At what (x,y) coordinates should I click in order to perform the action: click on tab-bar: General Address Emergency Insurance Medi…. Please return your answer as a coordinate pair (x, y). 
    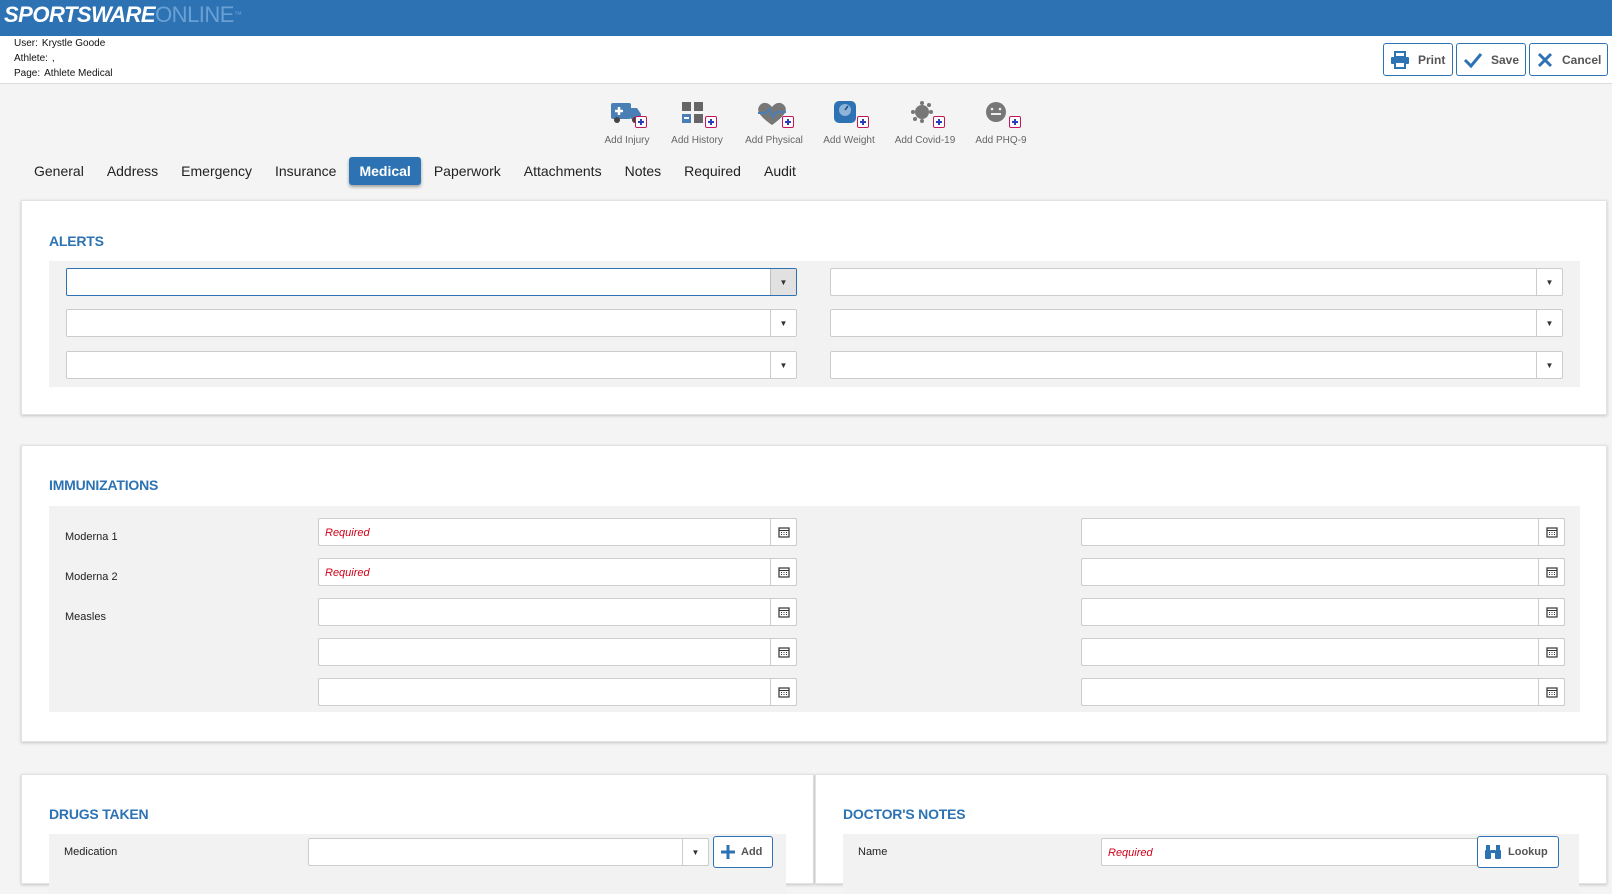
    Looking at the image, I should click on (416, 171).